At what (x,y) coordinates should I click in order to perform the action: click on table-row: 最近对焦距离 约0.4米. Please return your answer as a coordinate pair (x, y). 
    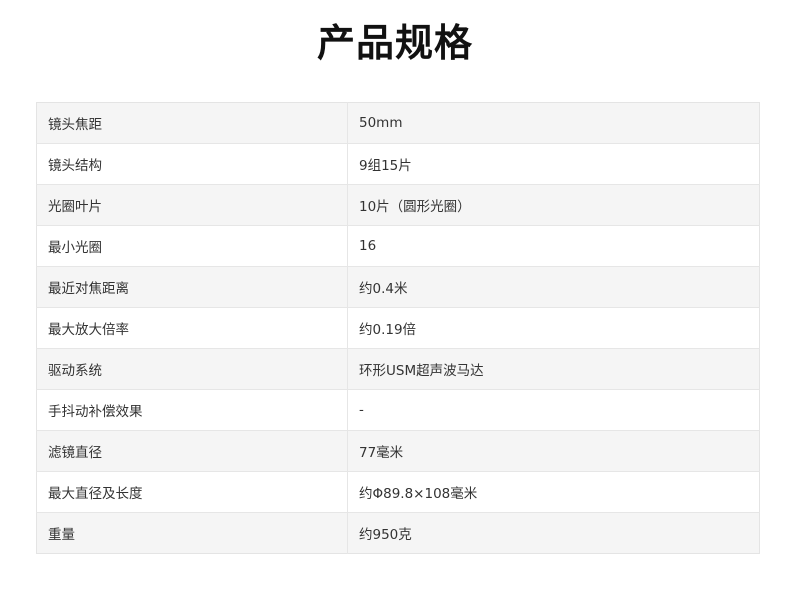
    Looking at the image, I should click on (398, 287).